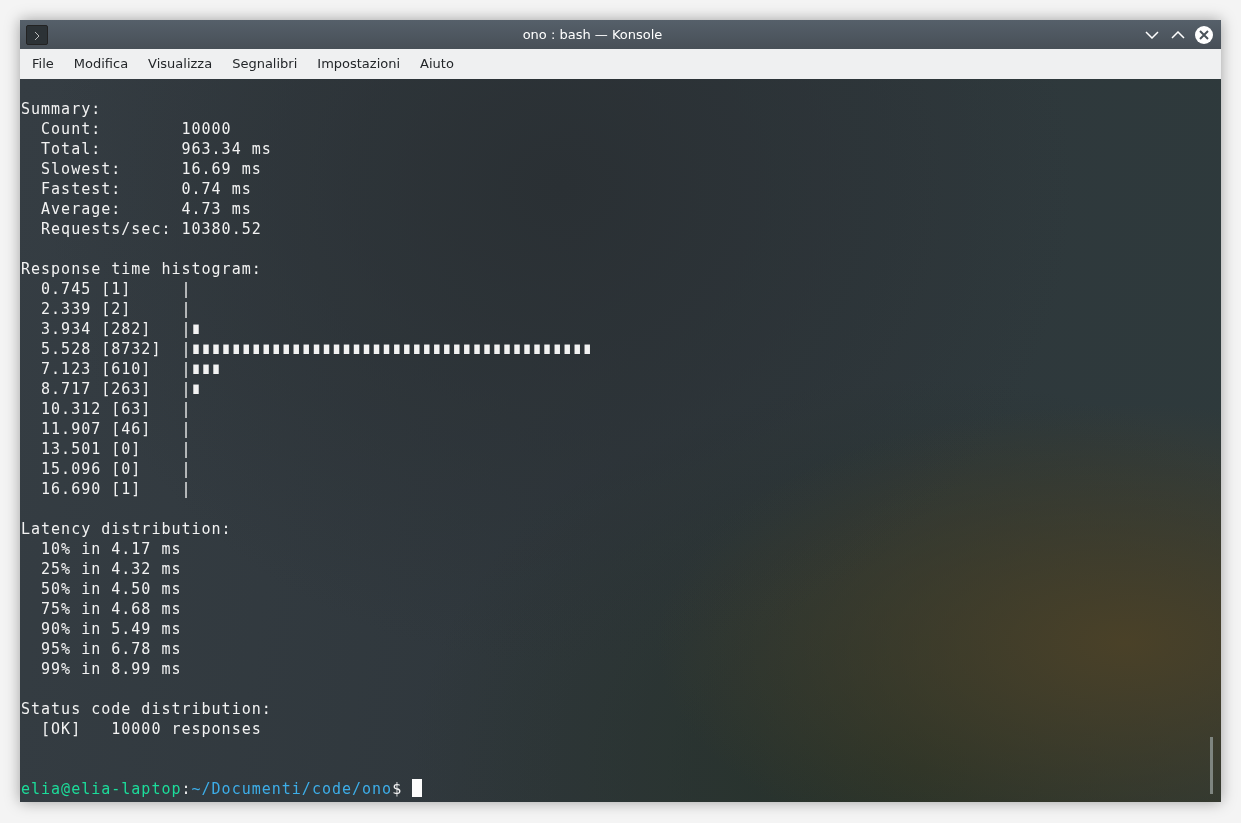 Image resolution: width=1241 pixels, height=823 pixels. Describe the element at coordinates (131, 369) in the screenshot. I see `terminal-line: 7.123 [610] |∎∎∎` at that location.